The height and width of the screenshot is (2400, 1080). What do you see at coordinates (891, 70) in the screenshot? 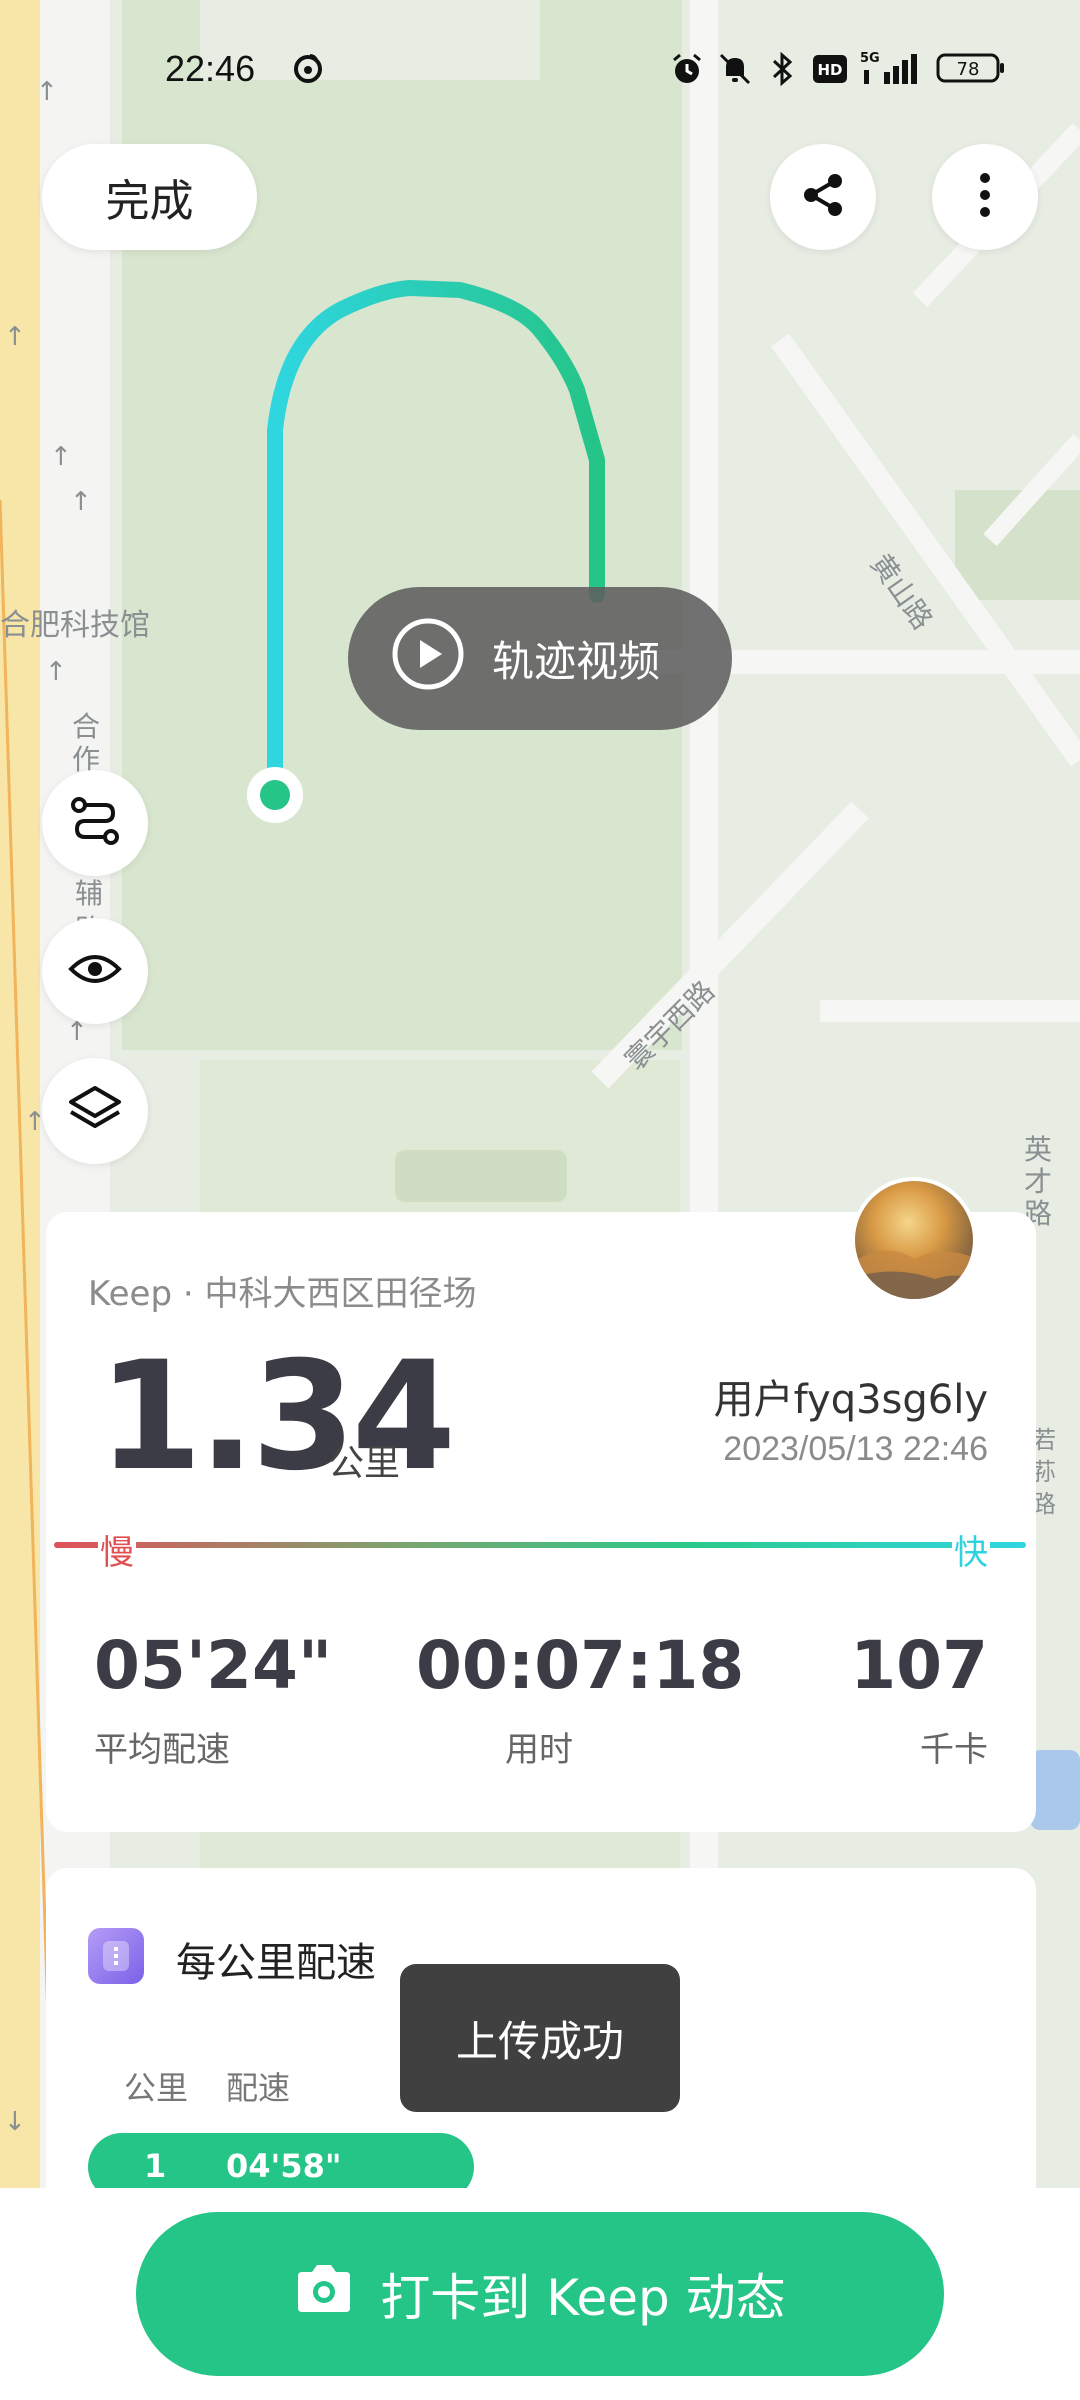
I see `signal-icon: 5G` at bounding box center [891, 70].